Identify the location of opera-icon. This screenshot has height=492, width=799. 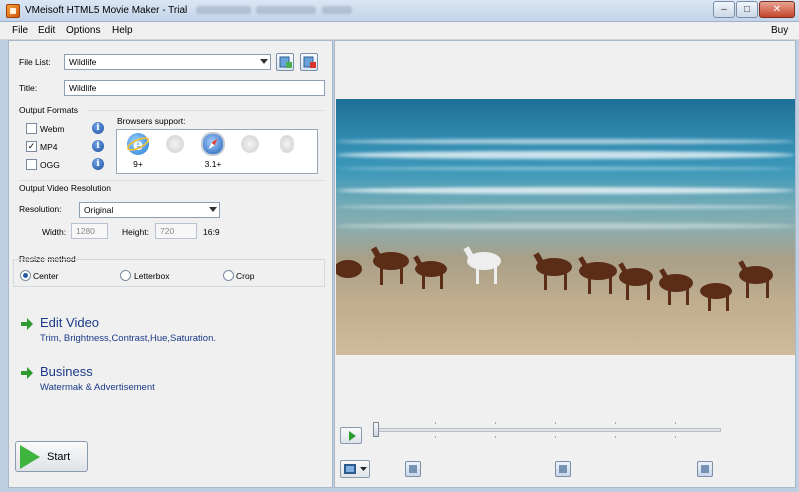
(287, 144).